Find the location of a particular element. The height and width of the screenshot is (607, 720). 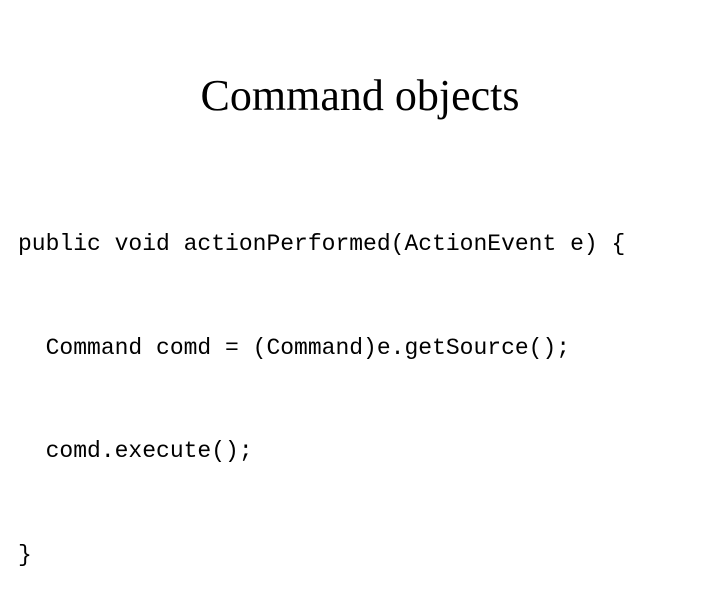

code-line-execute-call: comd.execute(); is located at coordinates (135, 451).